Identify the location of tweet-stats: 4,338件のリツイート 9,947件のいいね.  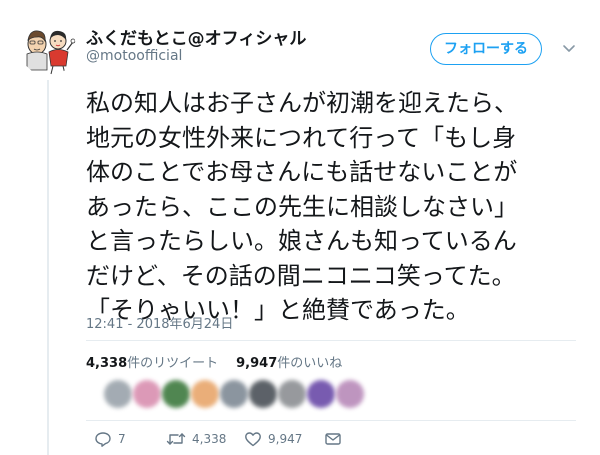
(214, 361).